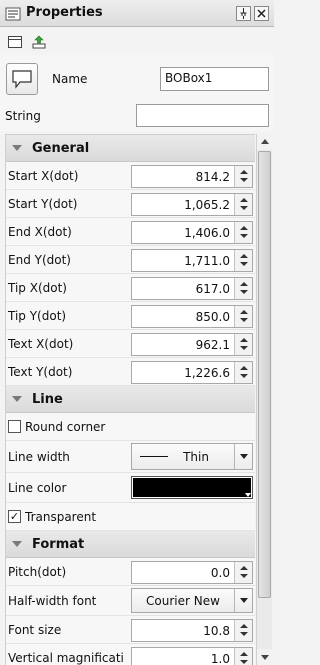  Describe the element at coordinates (15, 42) in the screenshot. I see `window-icon` at that location.